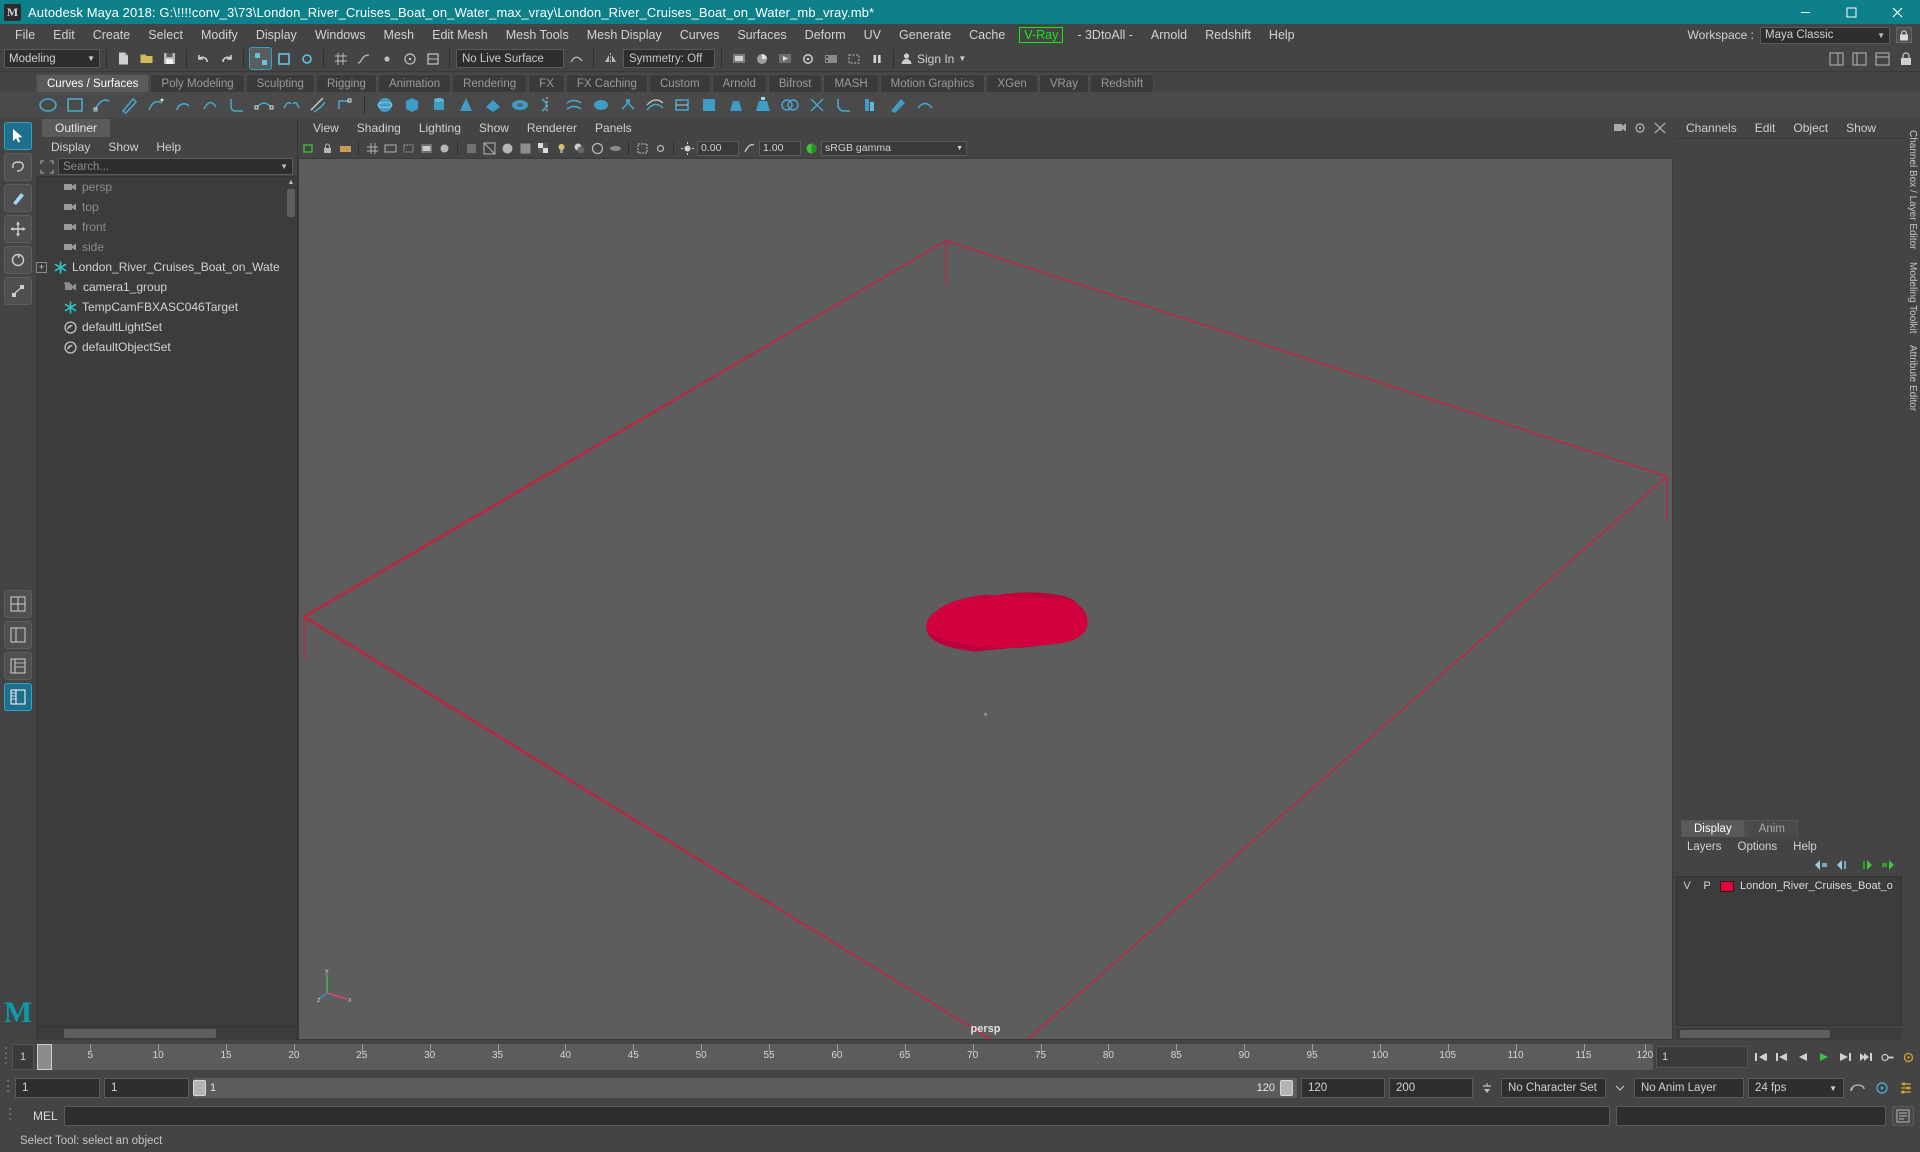 This screenshot has height=1152, width=1920. Describe the element at coordinates (128, 105) in the screenshot. I see `pencil-curve-tool-icon` at that location.